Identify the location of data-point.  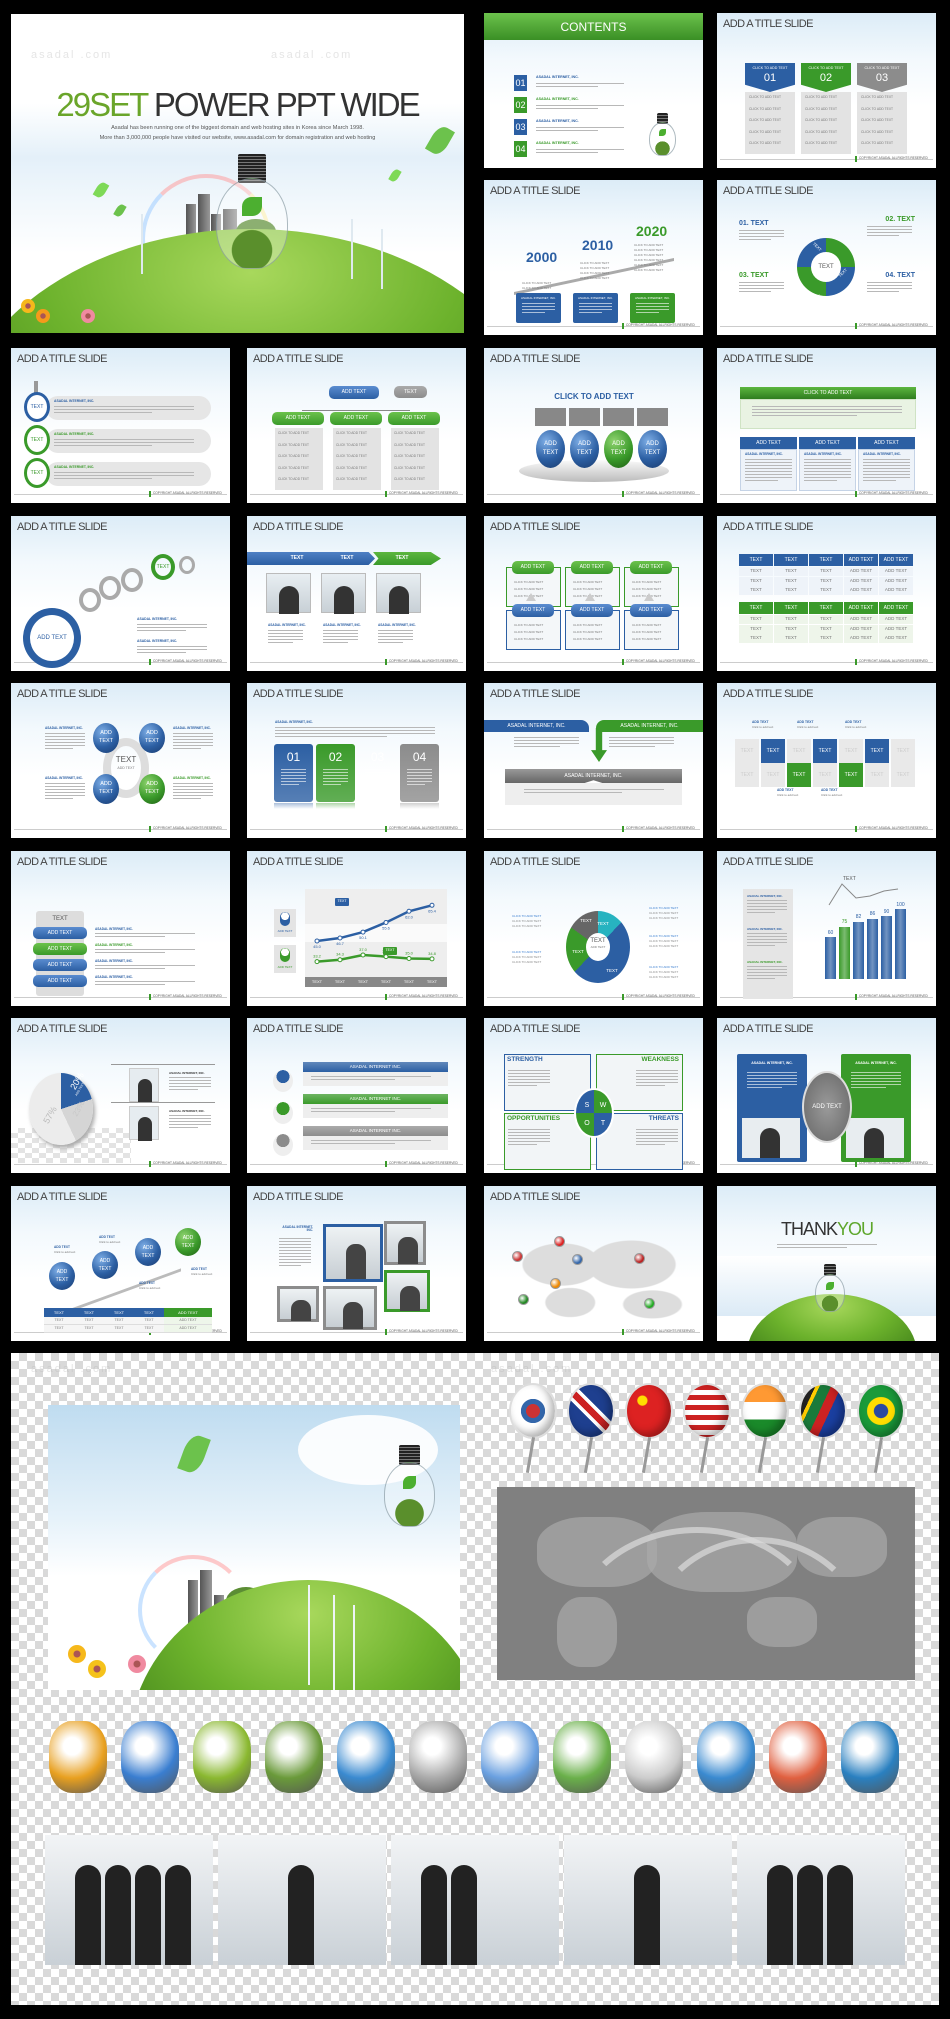
(317, 941).